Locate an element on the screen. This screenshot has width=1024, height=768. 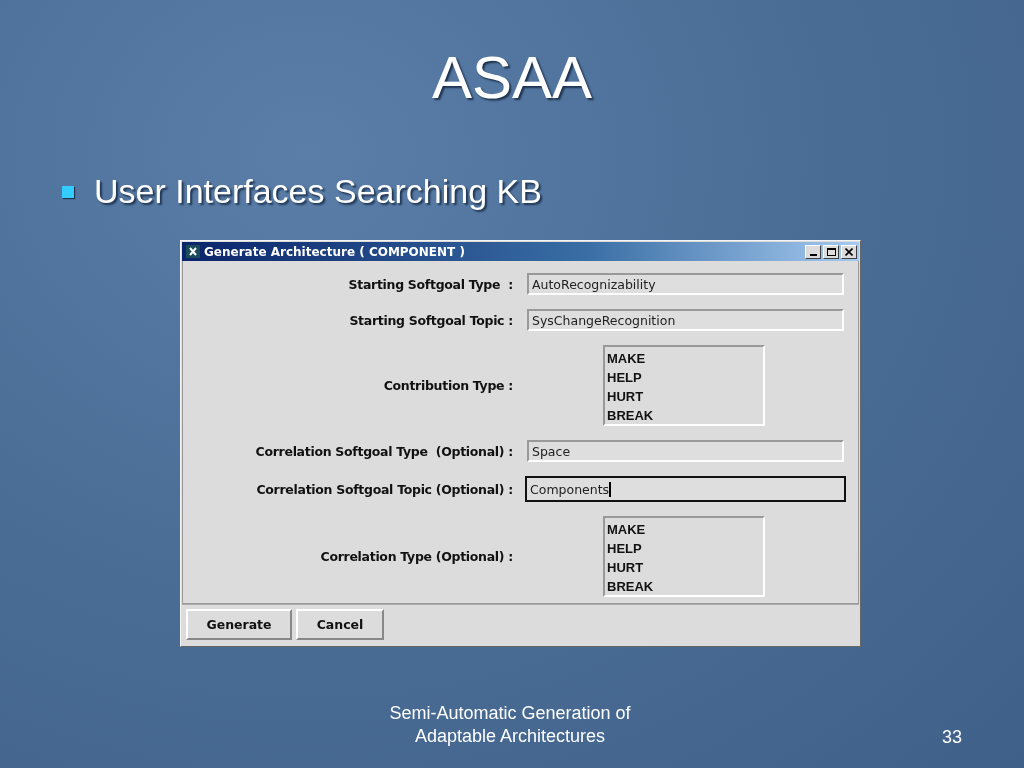
maximize-button is located at coordinates (831, 251).